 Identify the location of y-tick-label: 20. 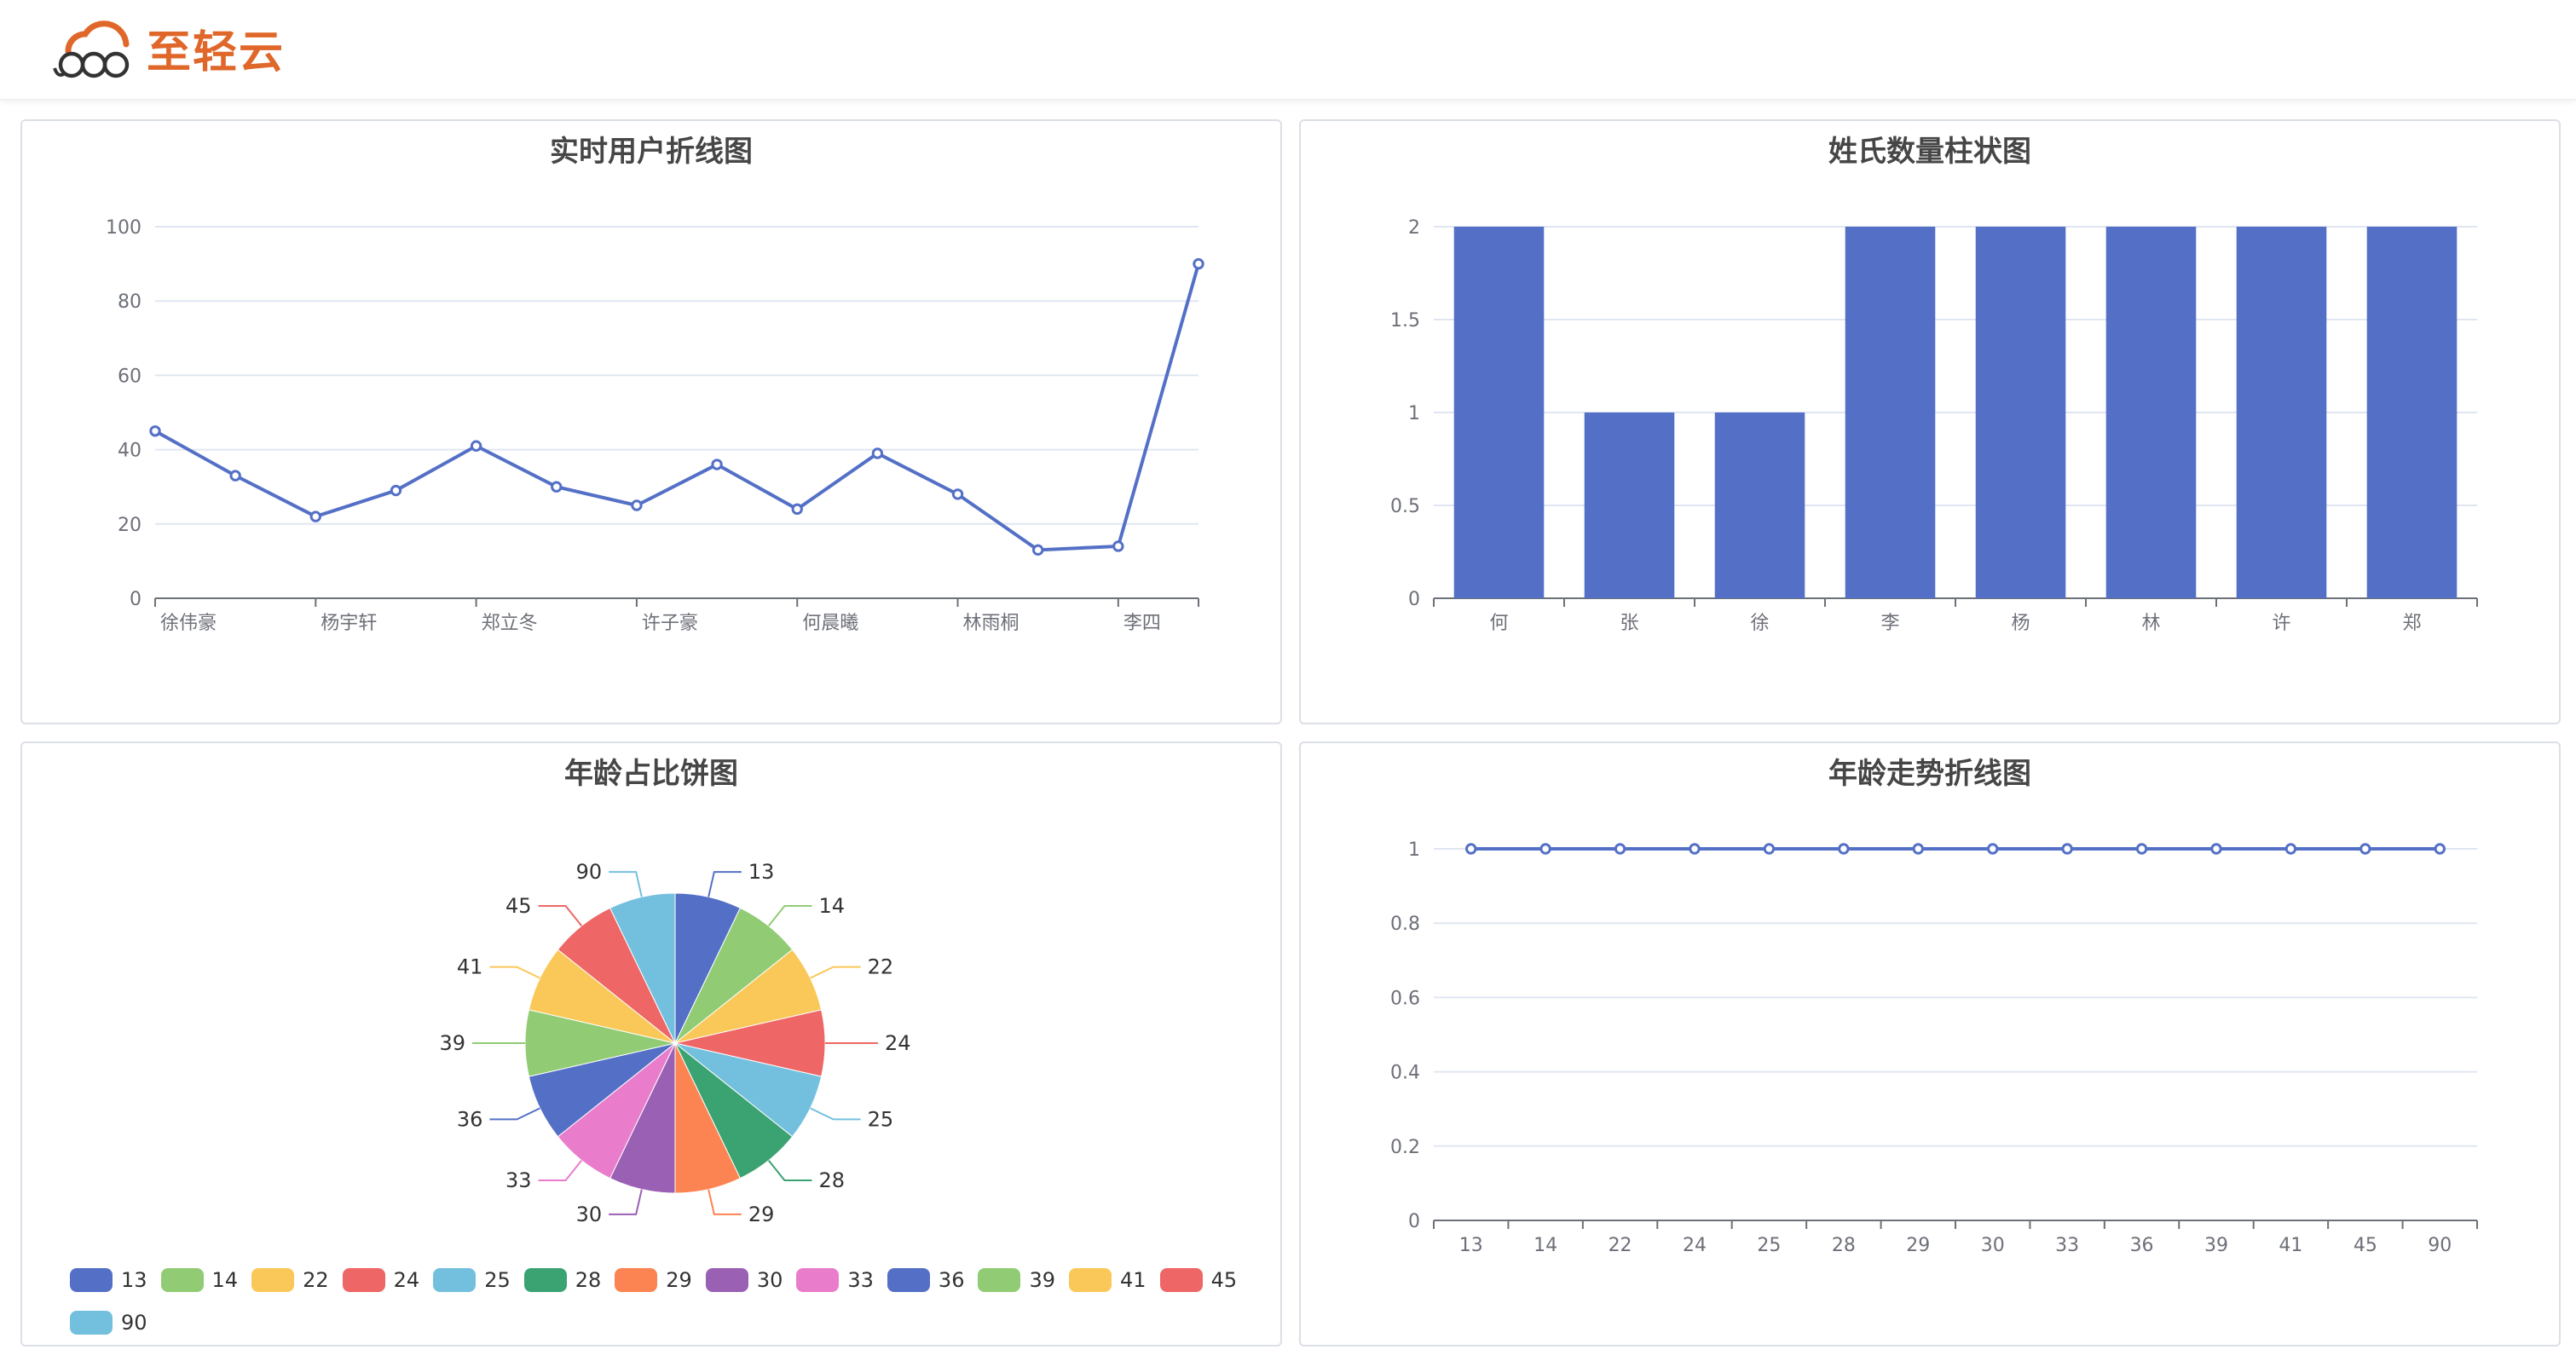
(130, 525).